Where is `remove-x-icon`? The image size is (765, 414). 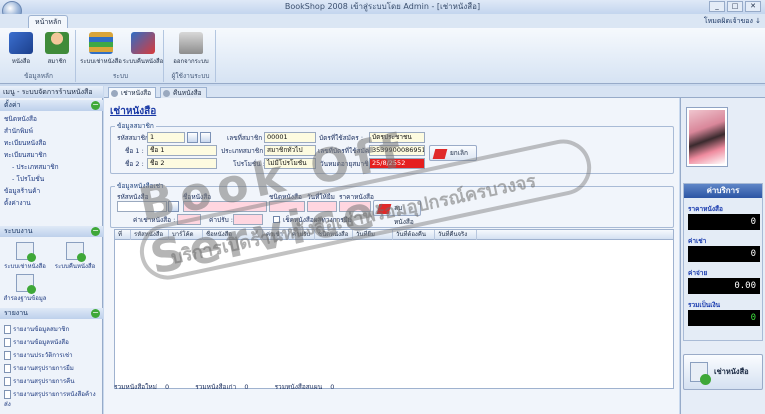 remove-x-icon is located at coordinates (384, 209).